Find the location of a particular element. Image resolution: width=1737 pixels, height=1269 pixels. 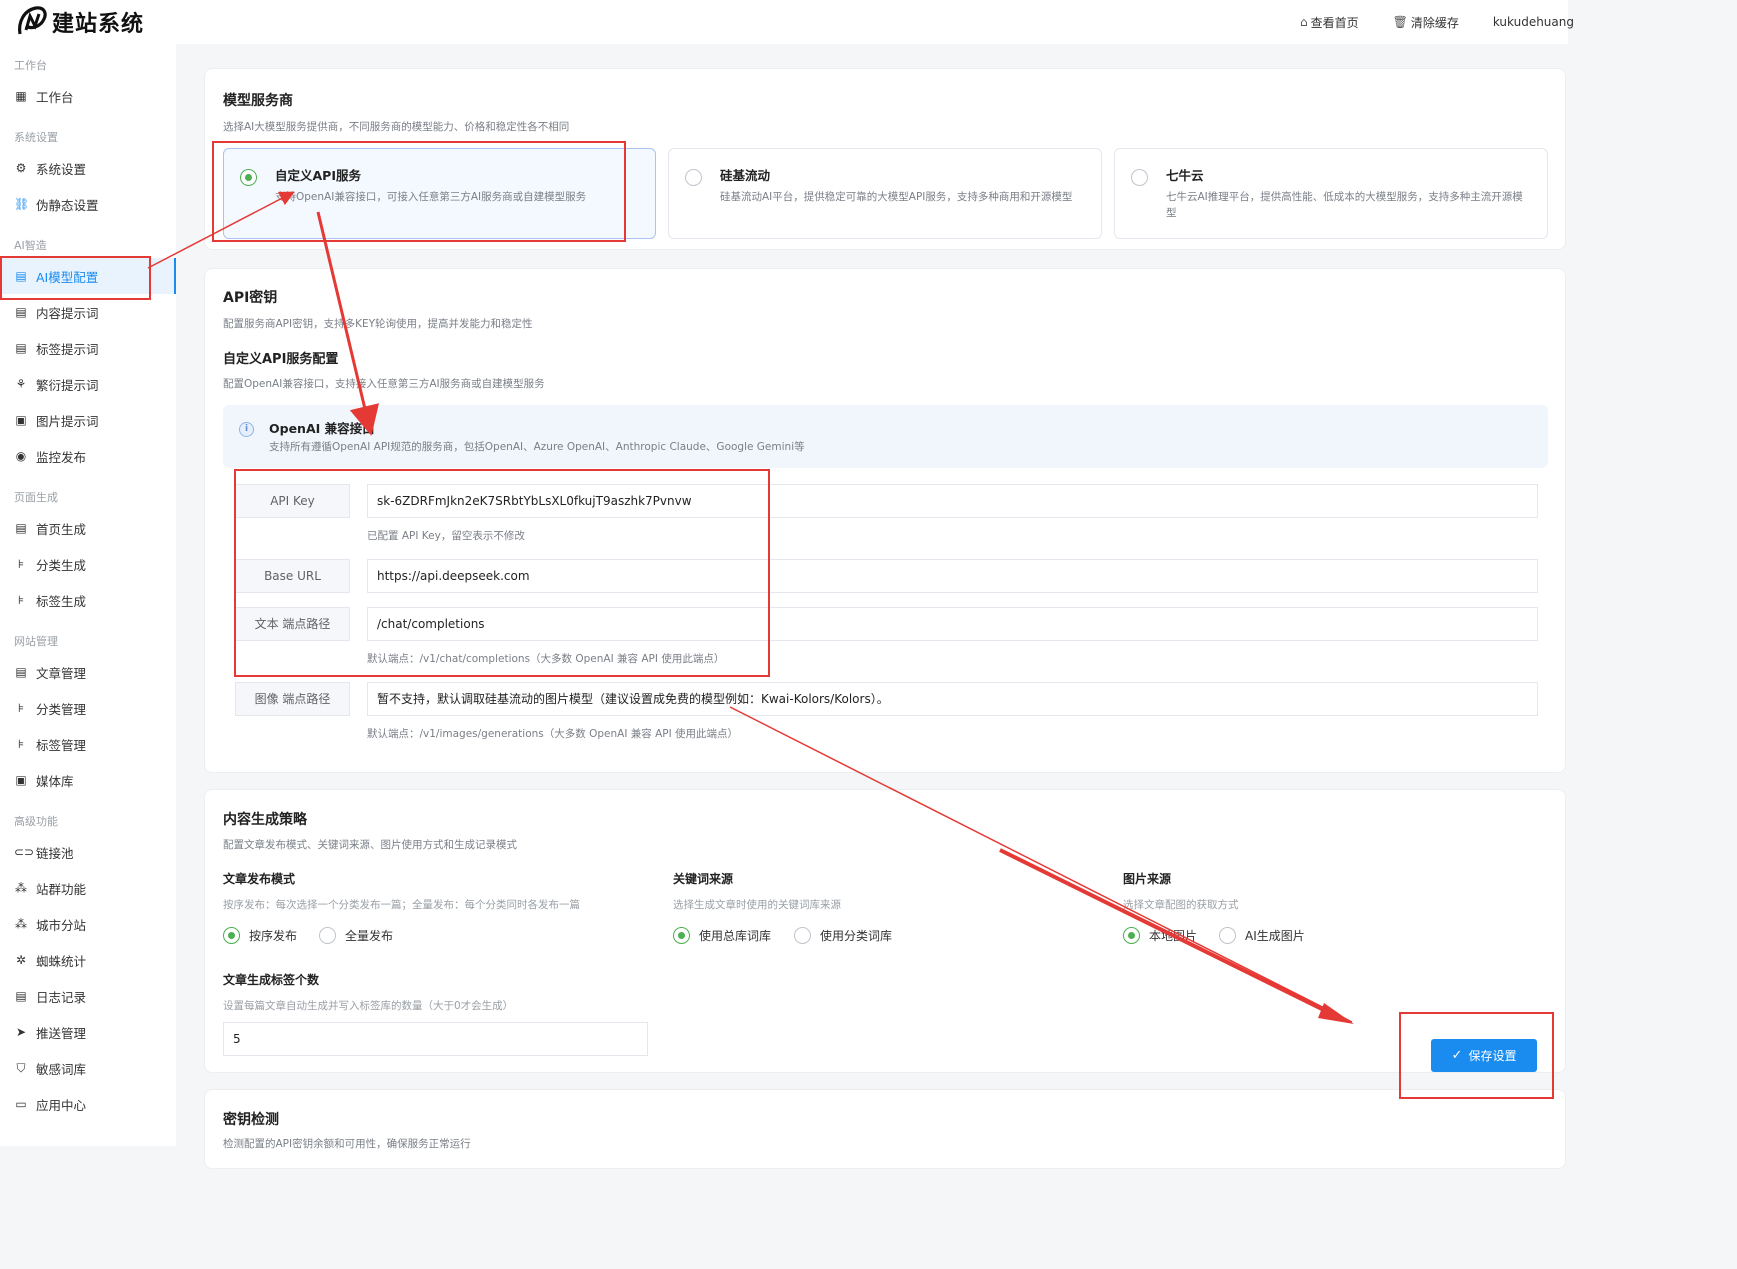

sidebar-item-tag-prompt: ▤ 标签提示词 is located at coordinates (88, 348).